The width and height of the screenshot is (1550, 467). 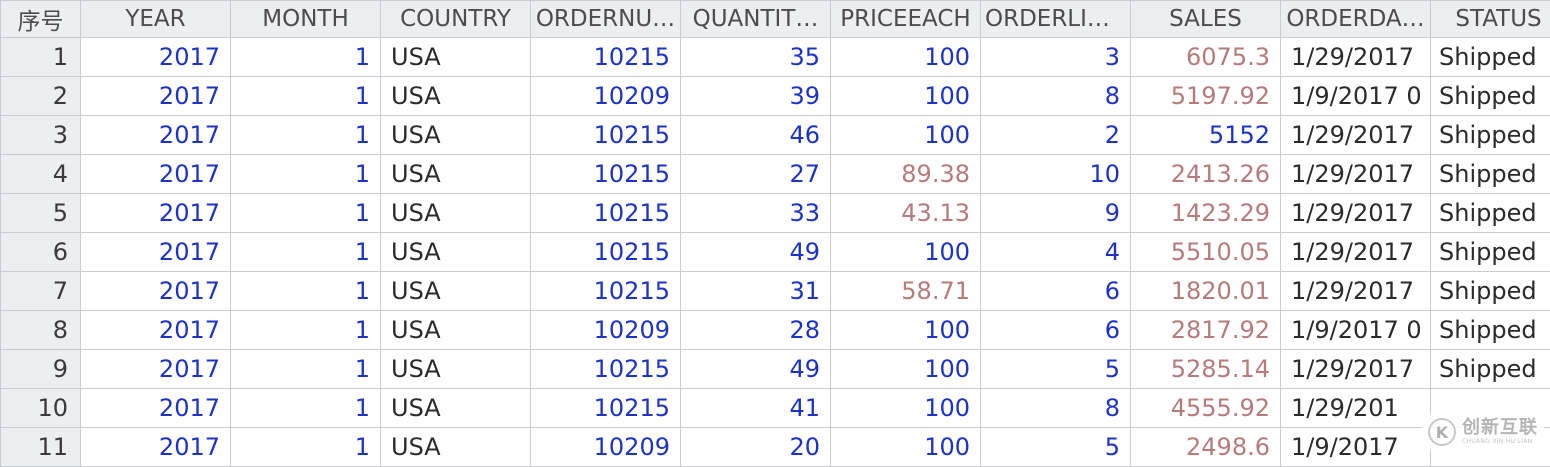 I want to click on quantity-cell: 20, so click(x=756, y=447).